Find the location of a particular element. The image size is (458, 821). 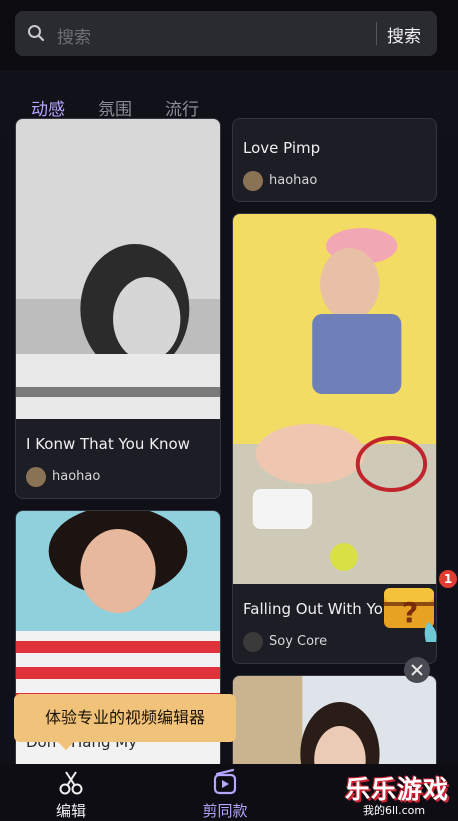

close-icon is located at coordinates (417, 670).